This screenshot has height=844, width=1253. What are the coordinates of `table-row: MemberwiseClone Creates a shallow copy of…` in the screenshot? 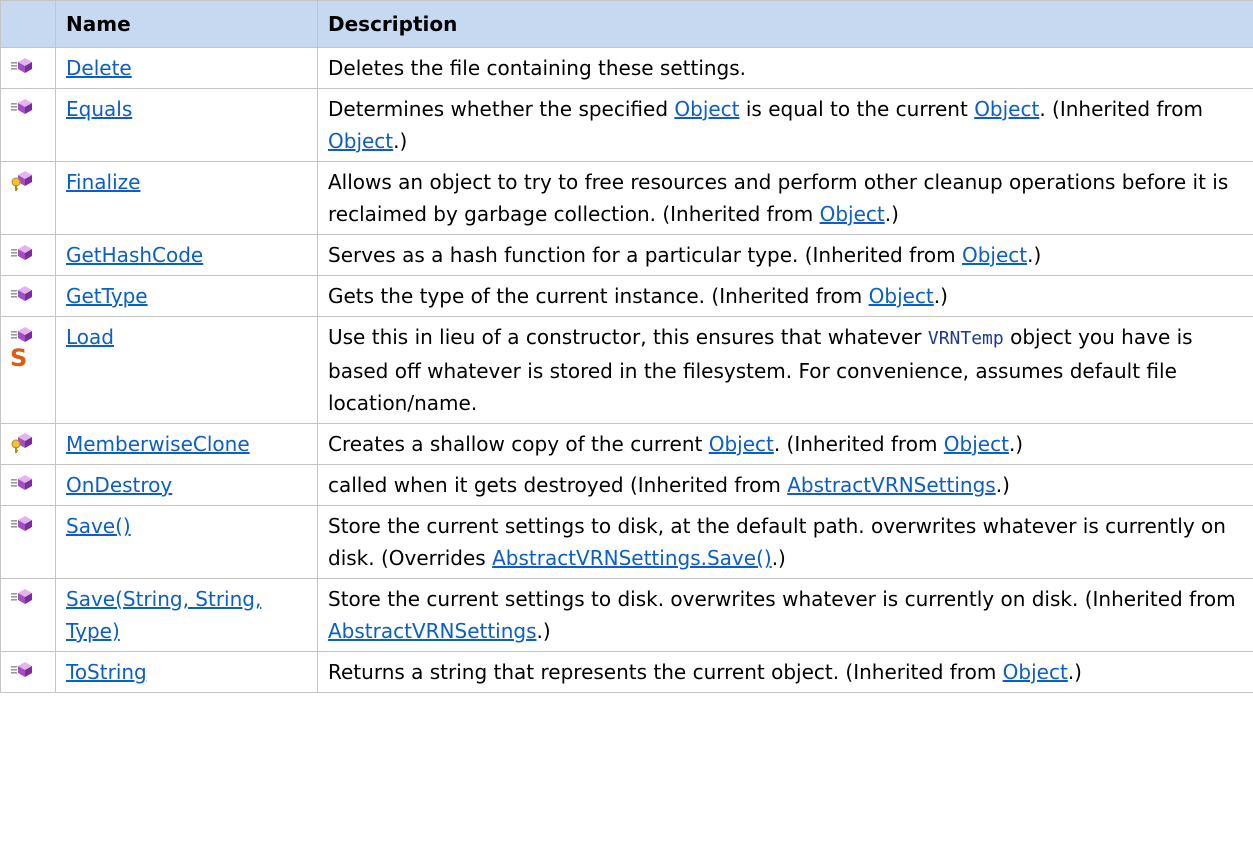 It's located at (626, 444).